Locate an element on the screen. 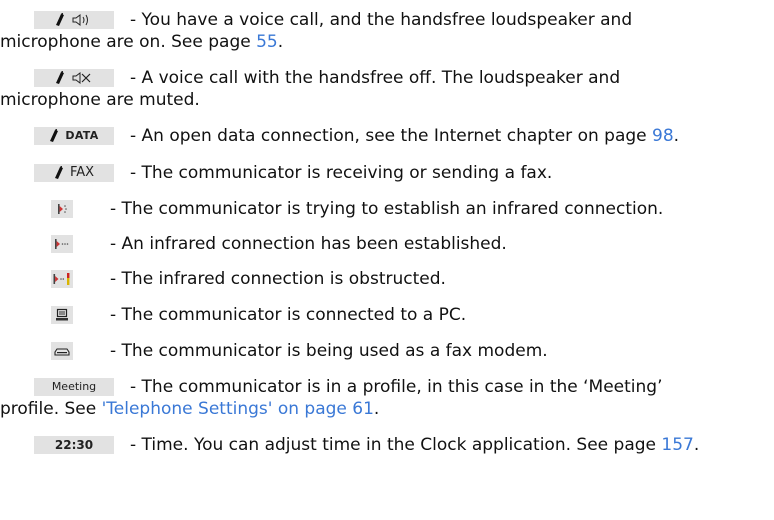 This screenshot has height=520, width=774. status-badge: DATA is located at coordinates (74, 136).